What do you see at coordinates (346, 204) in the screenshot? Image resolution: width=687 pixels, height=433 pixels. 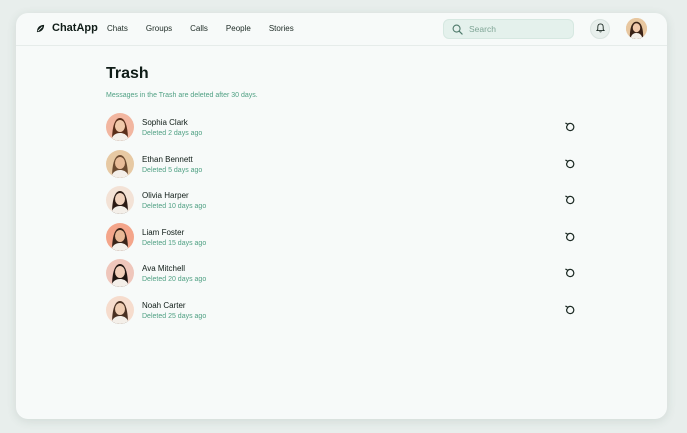 I see `trash-item: Olivia Harper Deleted 10 days ago` at bounding box center [346, 204].